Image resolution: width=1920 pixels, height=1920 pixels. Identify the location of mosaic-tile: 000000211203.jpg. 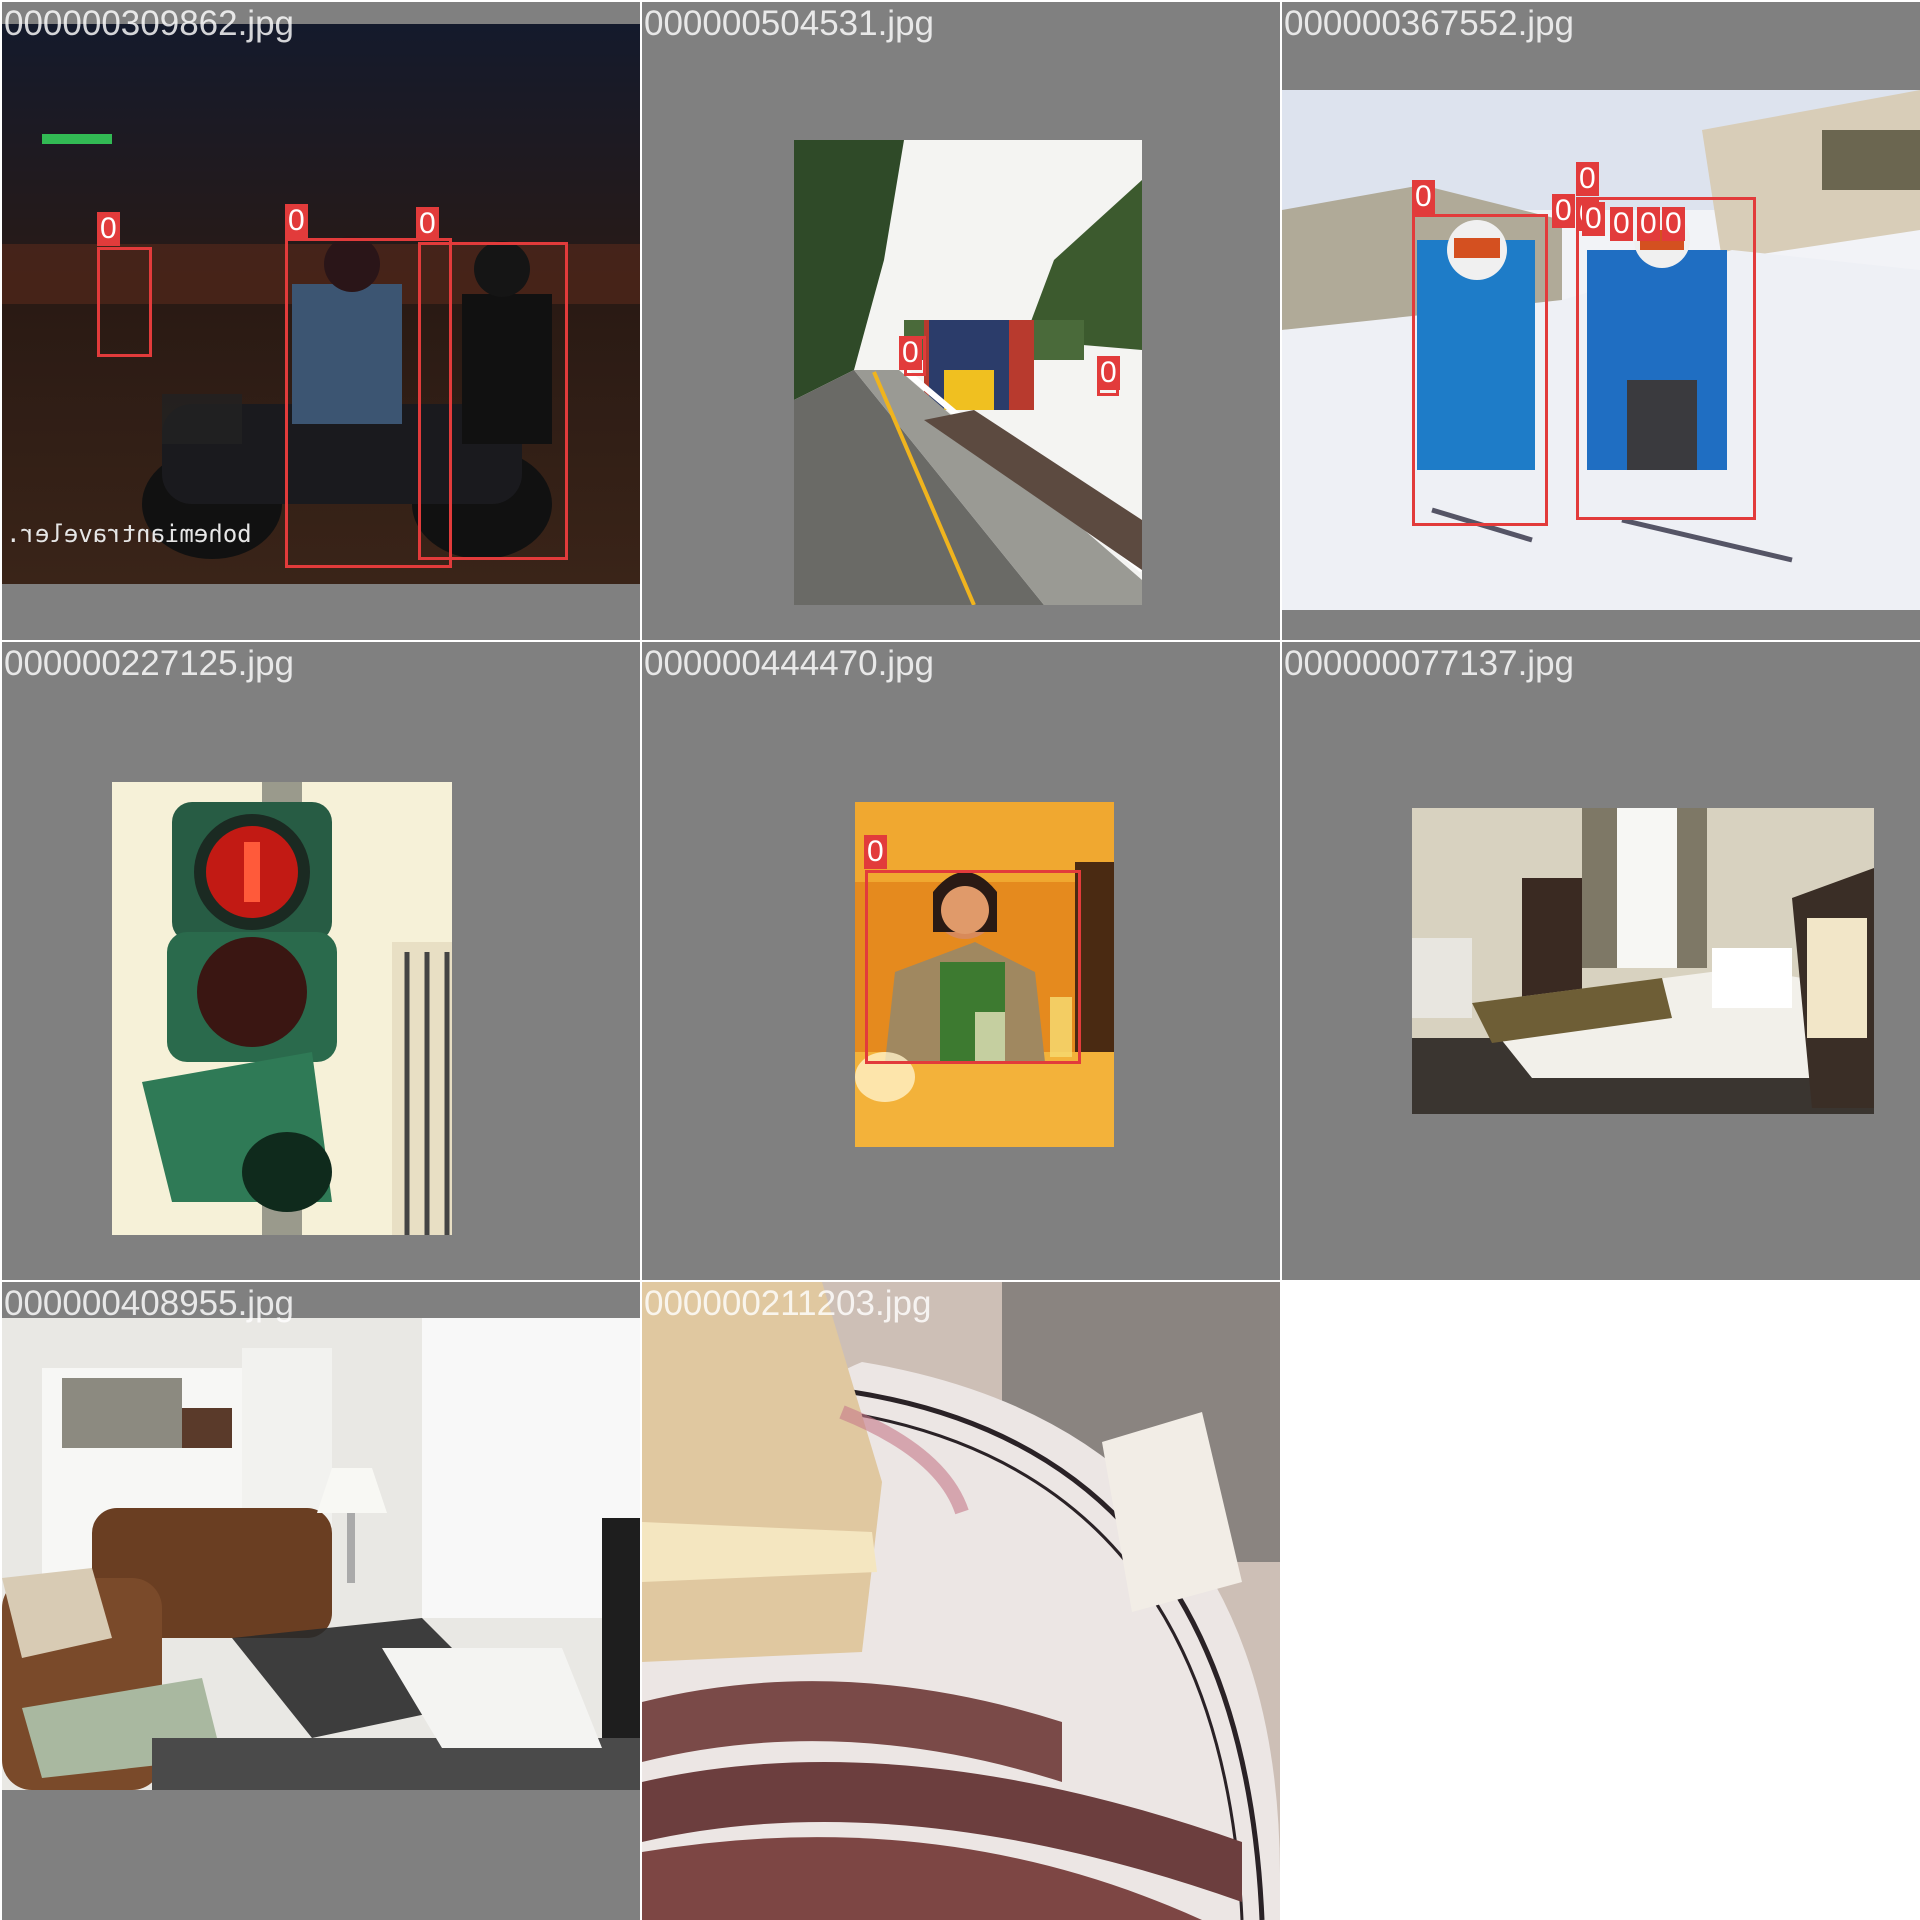
(961, 1601).